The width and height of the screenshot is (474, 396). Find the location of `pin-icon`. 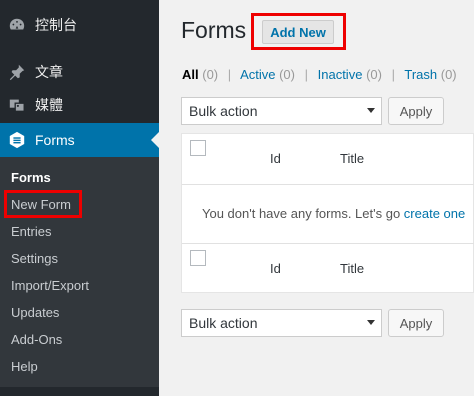

pin-icon is located at coordinates (17, 72).